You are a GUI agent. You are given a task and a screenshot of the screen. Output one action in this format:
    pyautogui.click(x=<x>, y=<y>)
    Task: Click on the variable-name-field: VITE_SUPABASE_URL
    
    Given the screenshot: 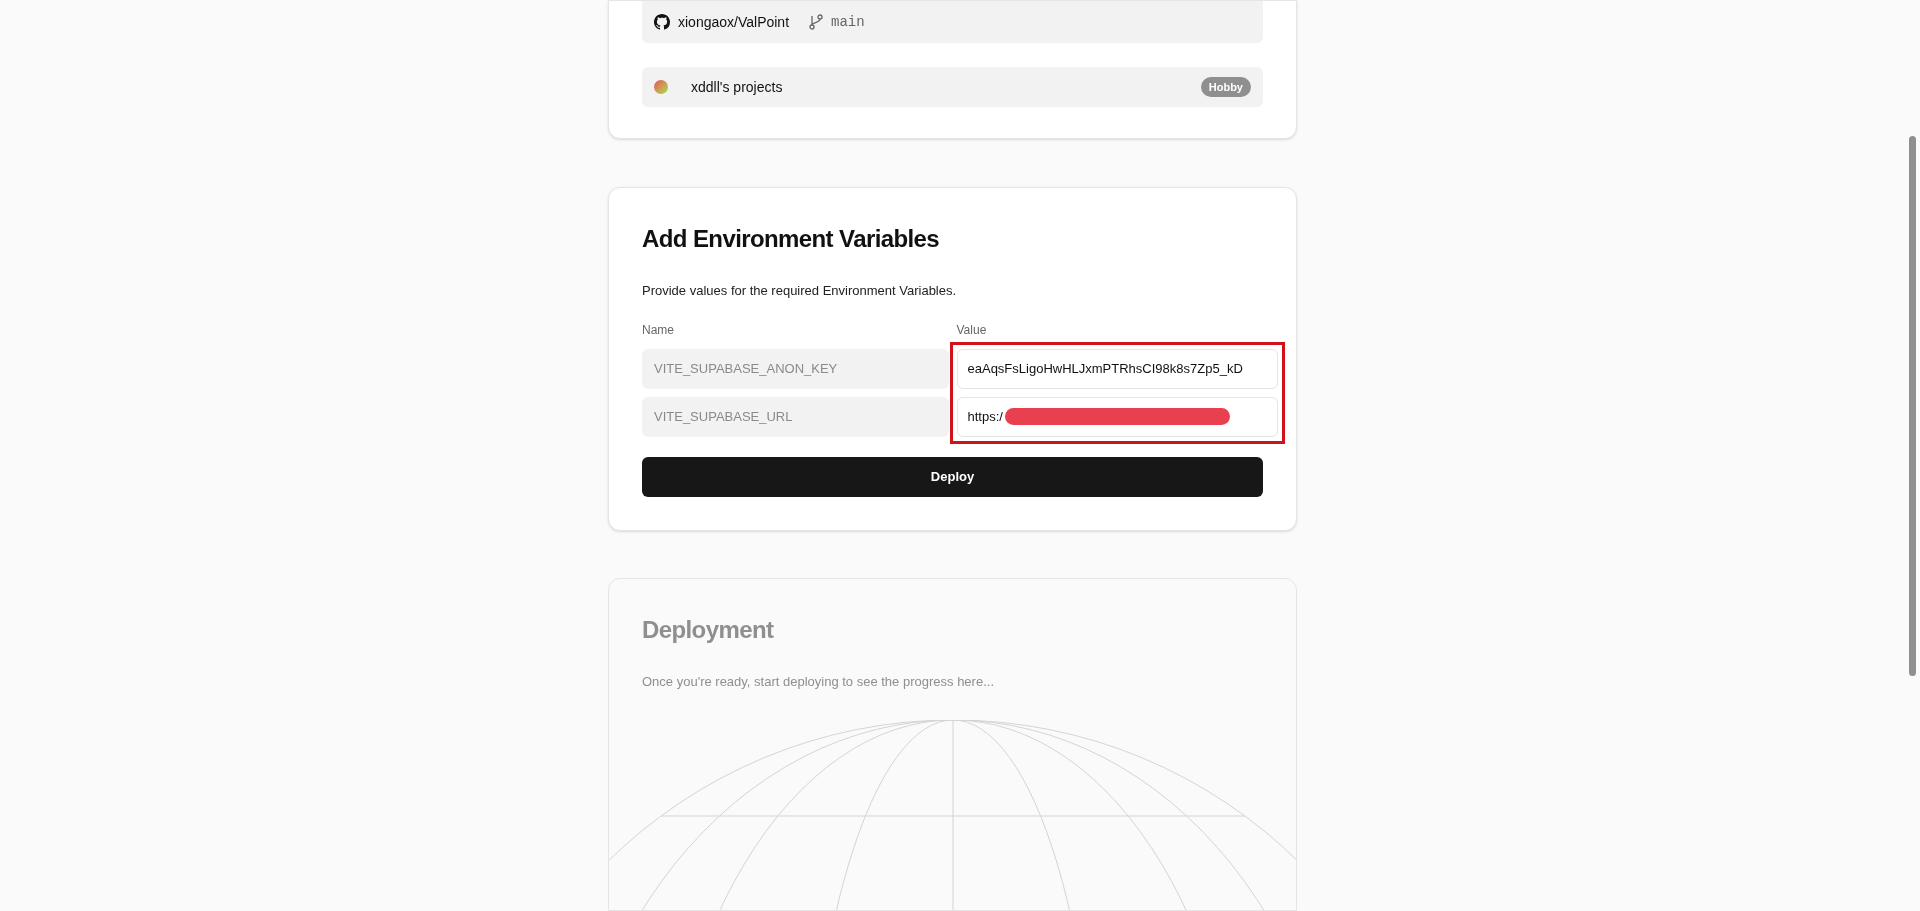 What is the action you would take?
    pyautogui.click(x=795, y=416)
    